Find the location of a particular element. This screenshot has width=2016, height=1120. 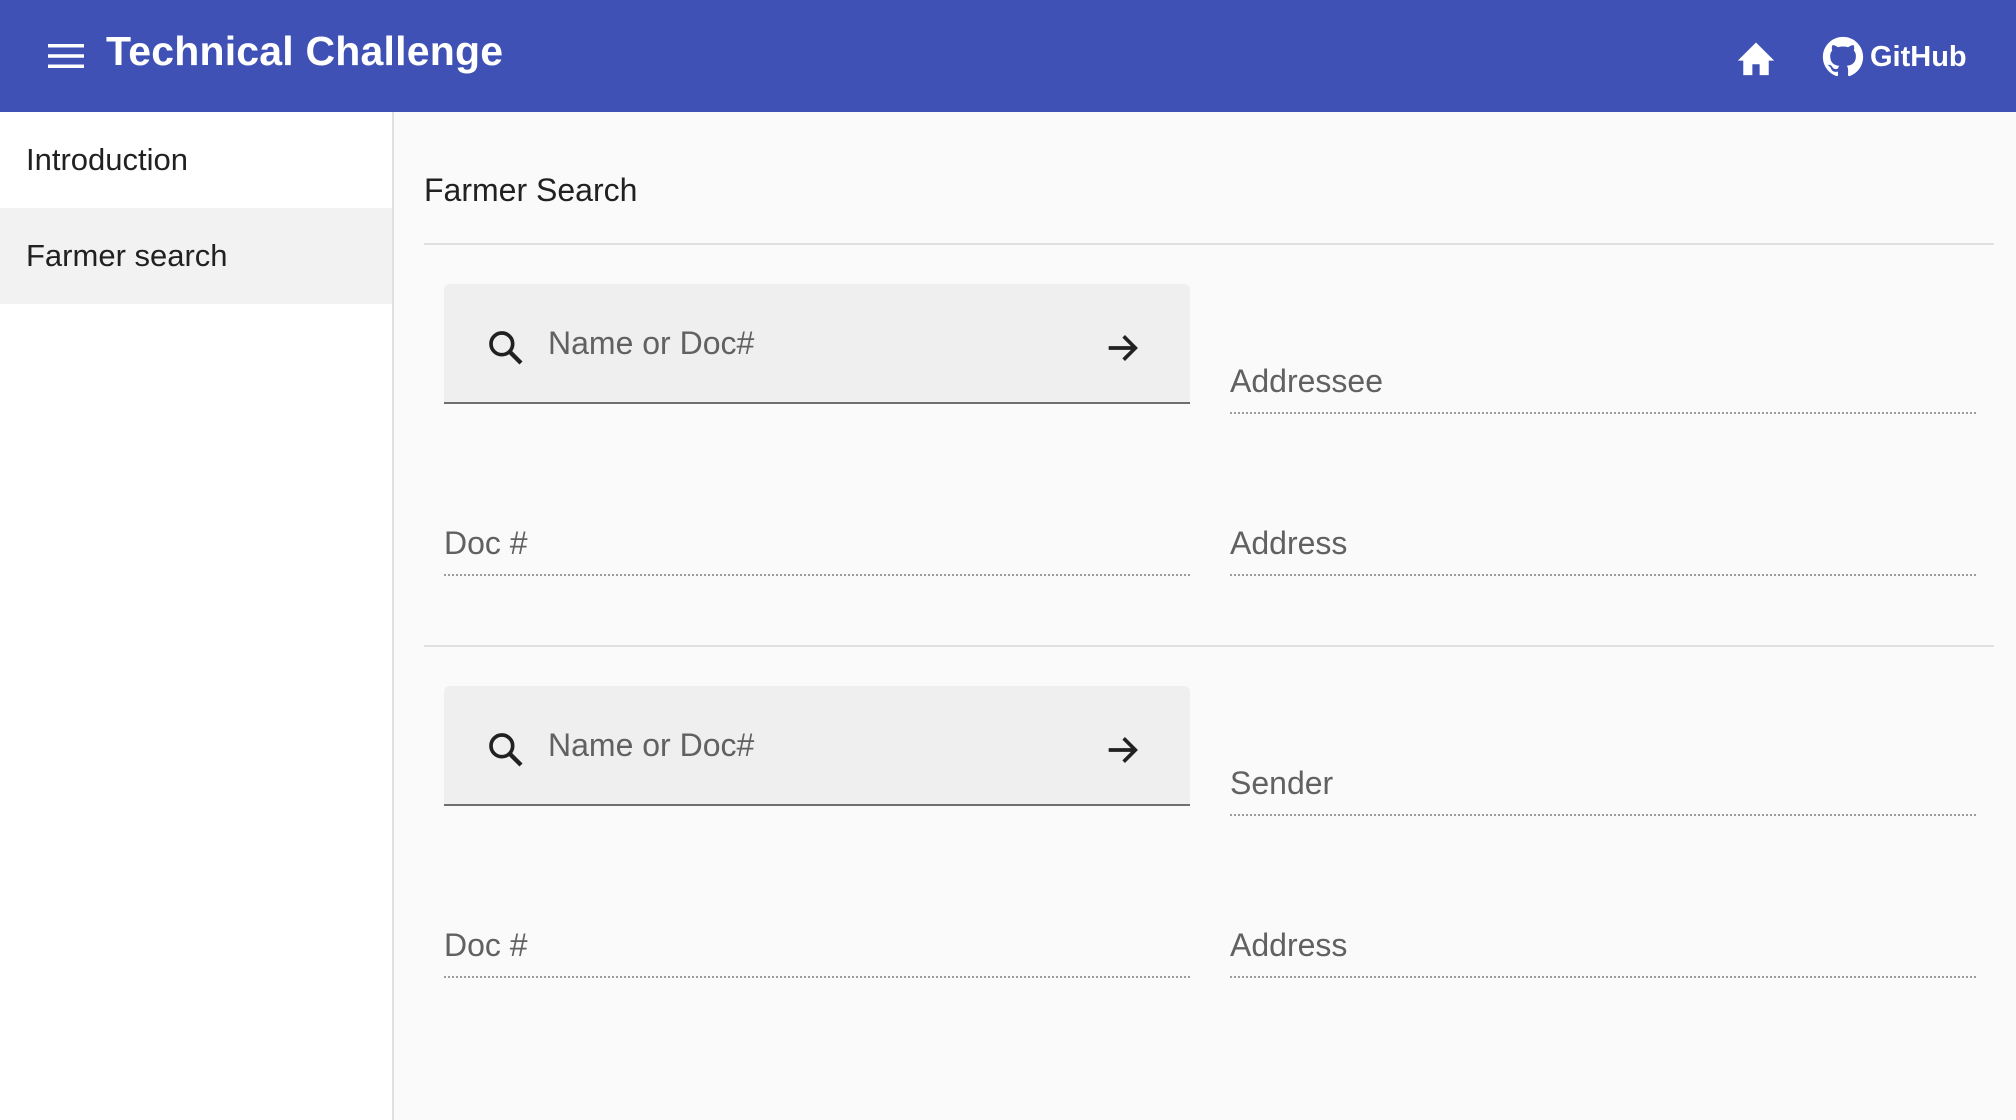

search-box-sender is located at coordinates (817, 746).